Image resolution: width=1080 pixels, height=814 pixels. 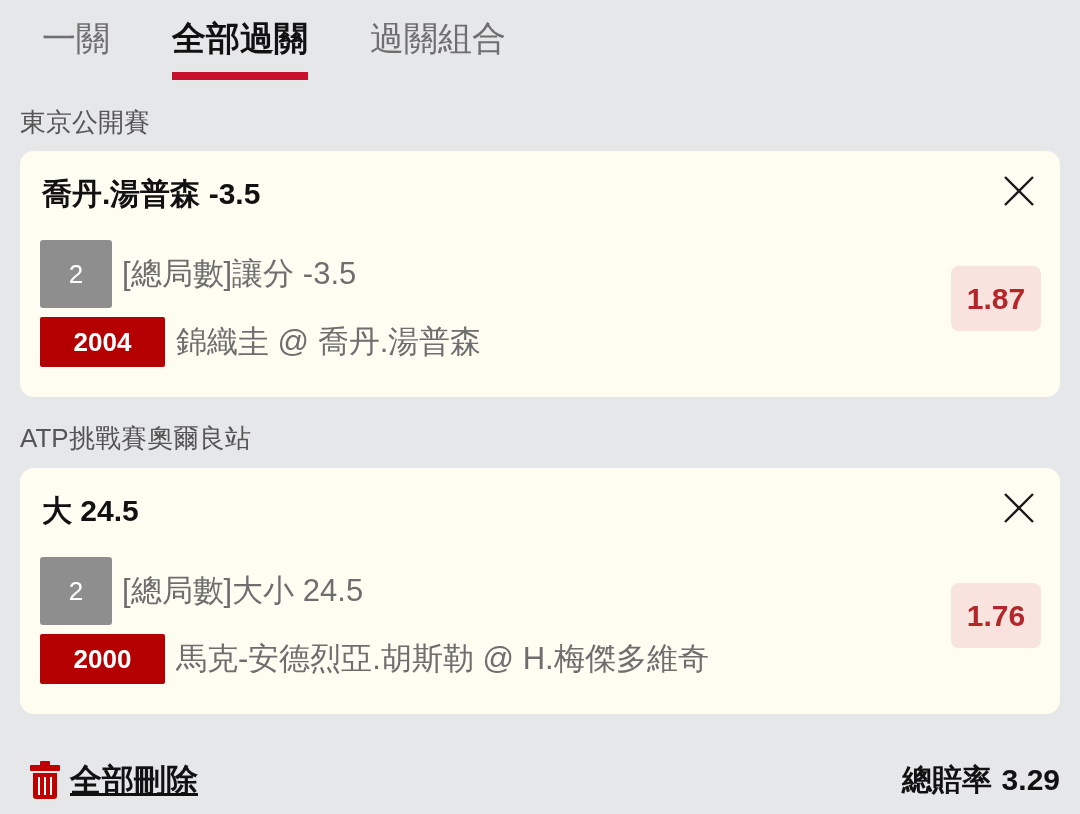 What do you see at coordinates (45, 780) in the screenshot?
I see `trash-icon` at bounding box center [45, 780].